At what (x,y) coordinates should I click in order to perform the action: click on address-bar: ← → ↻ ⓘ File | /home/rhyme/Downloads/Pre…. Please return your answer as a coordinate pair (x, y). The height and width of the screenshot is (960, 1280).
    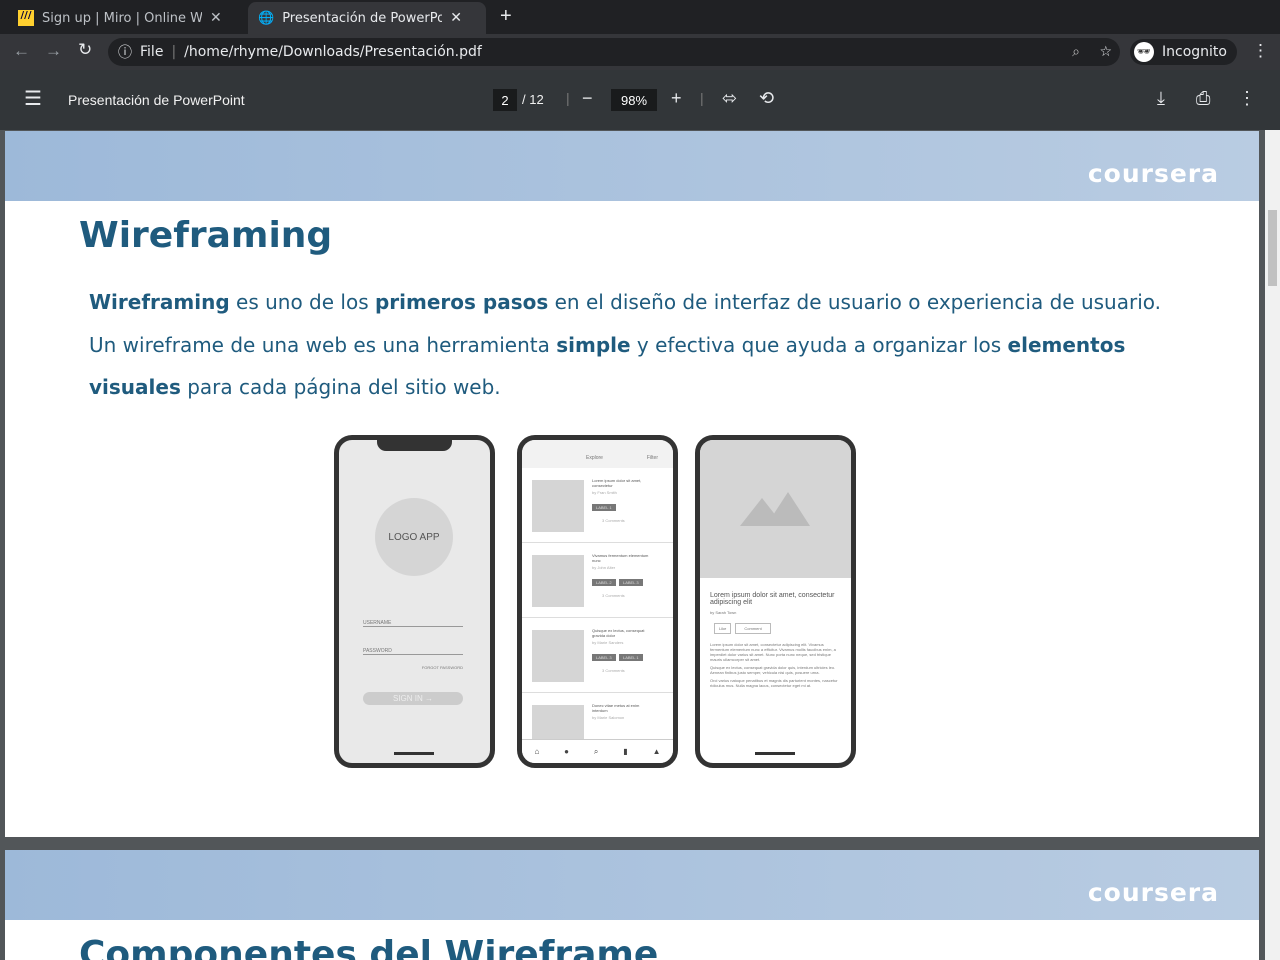
    Looking at the image, I should click on (640, 52).